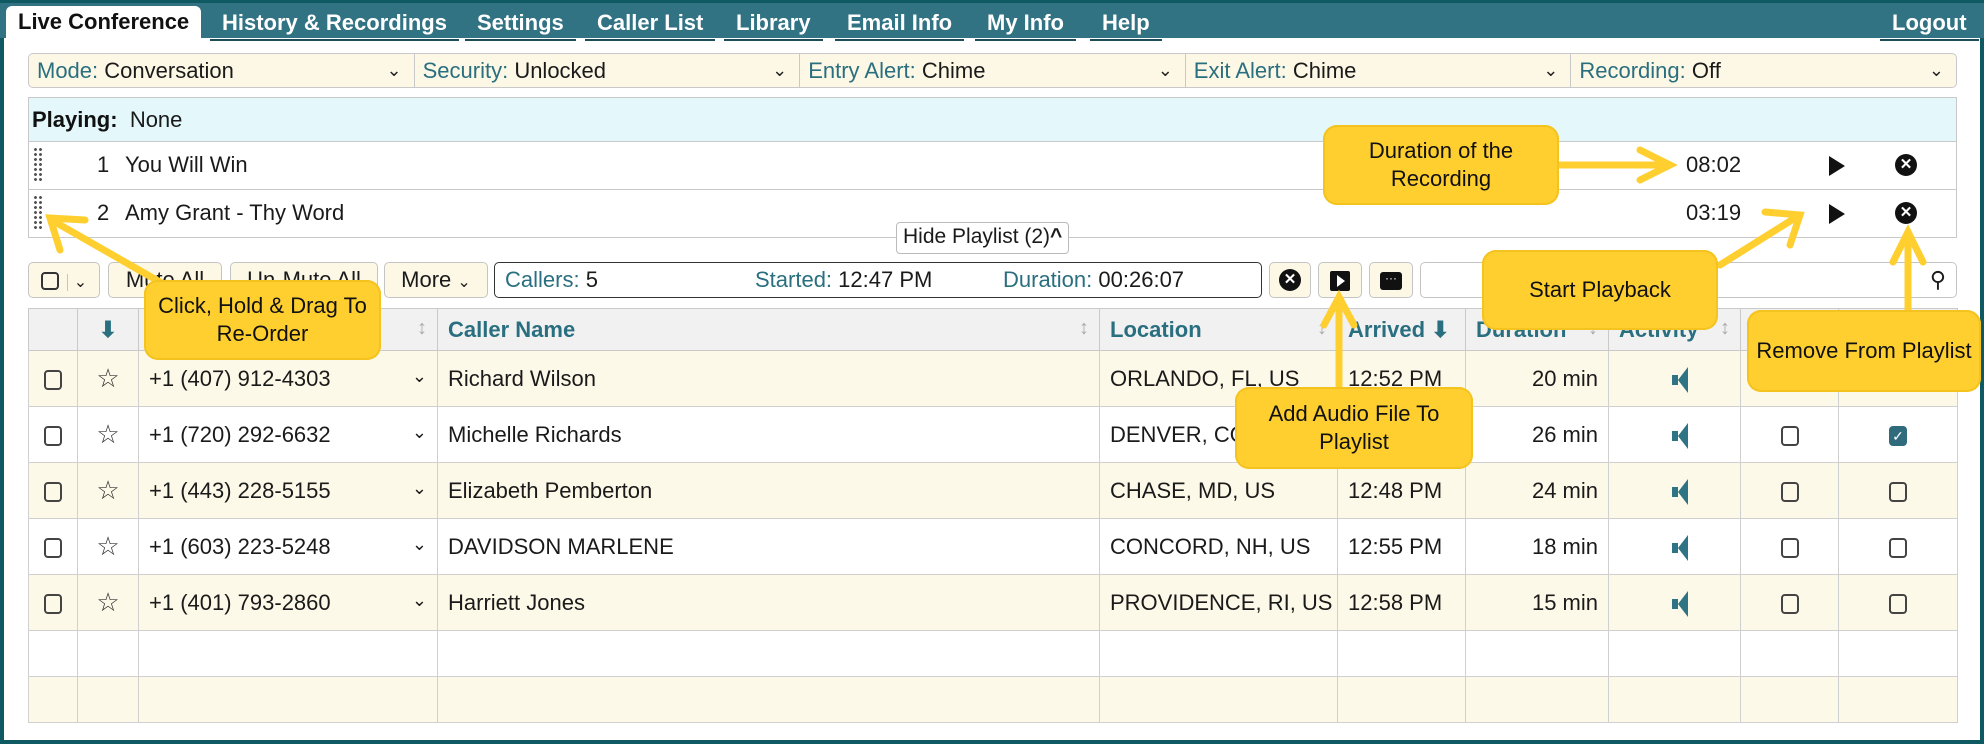  What do you see at coordinates (1441, 165) in the screenshot?
I see `callout-duration: Duration of the Recording` at bounding box center [1441, 165].